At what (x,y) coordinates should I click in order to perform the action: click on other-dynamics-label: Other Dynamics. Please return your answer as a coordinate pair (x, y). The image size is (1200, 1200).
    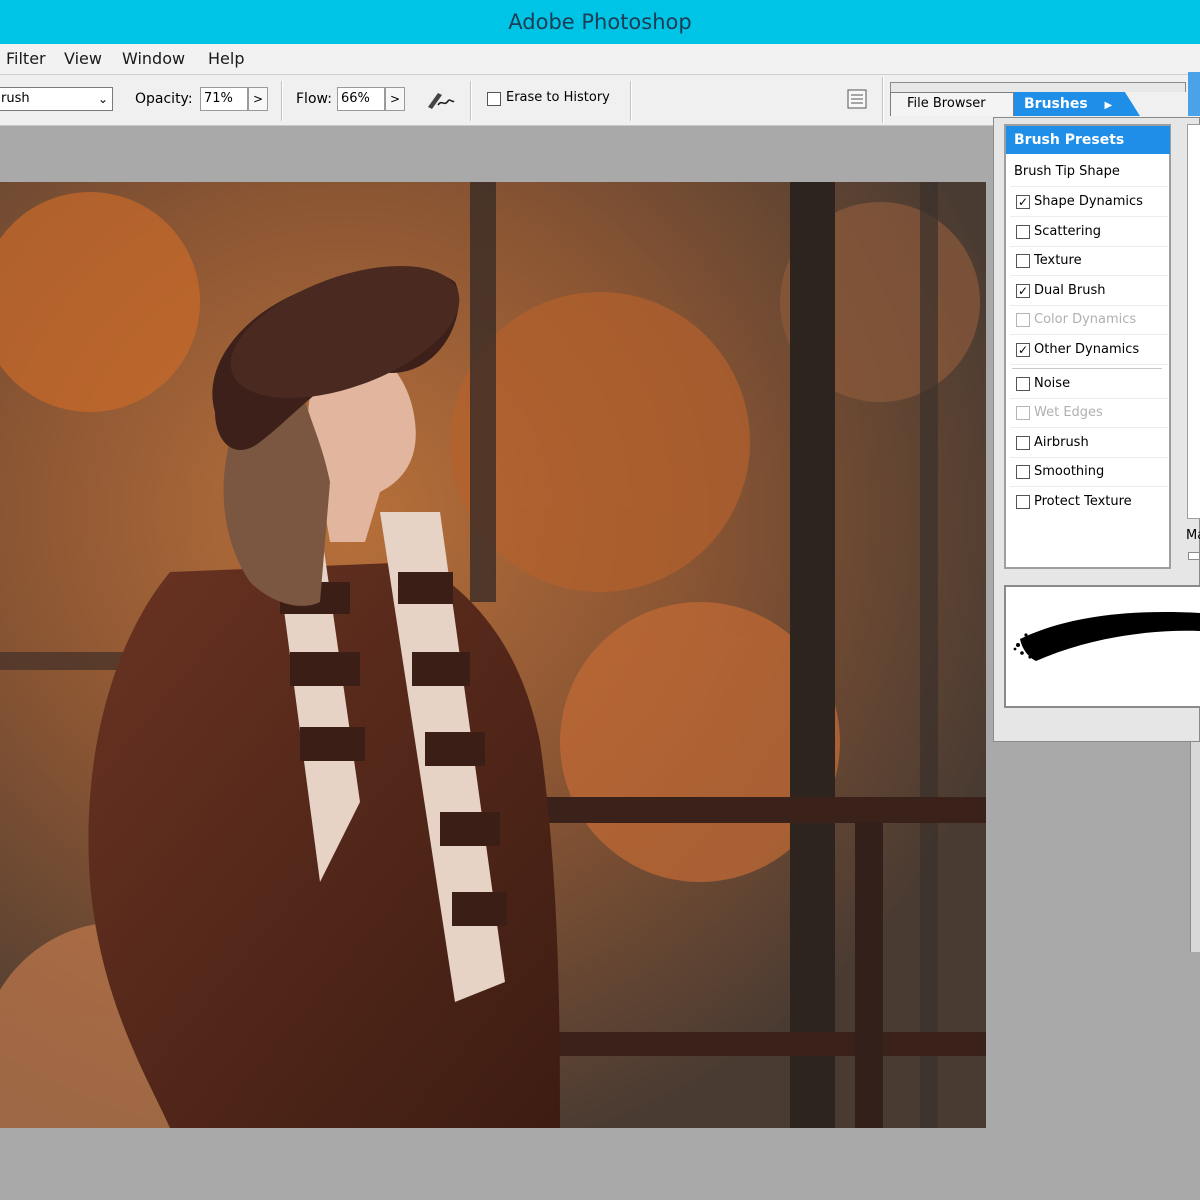
    Looking at the image, I should click on (1087, 349).